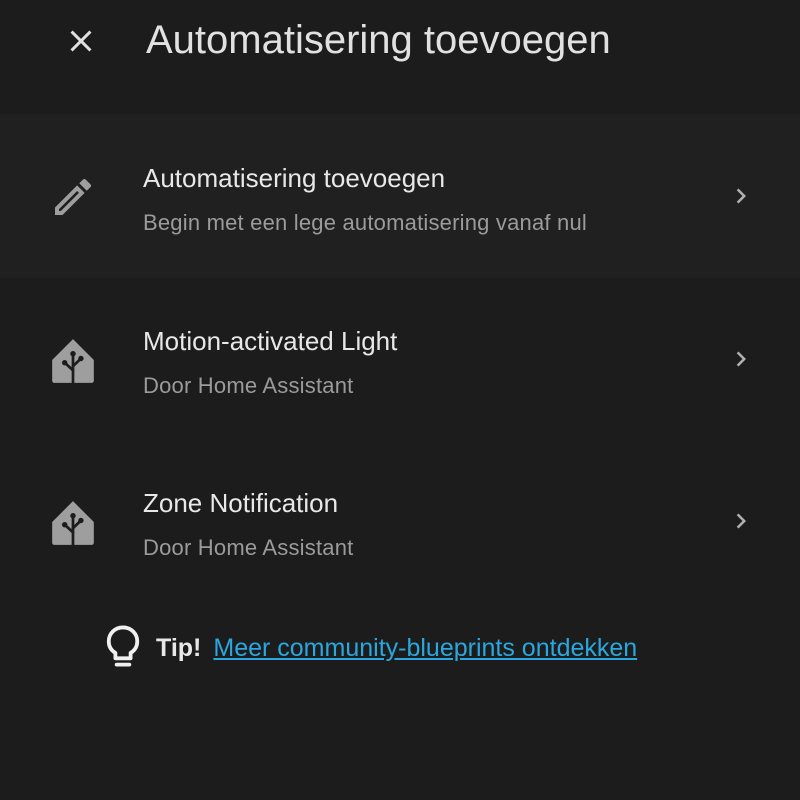 The height and width of the screenshot is (800, 800). I want to click on pencil-icon, so click(73, 197).